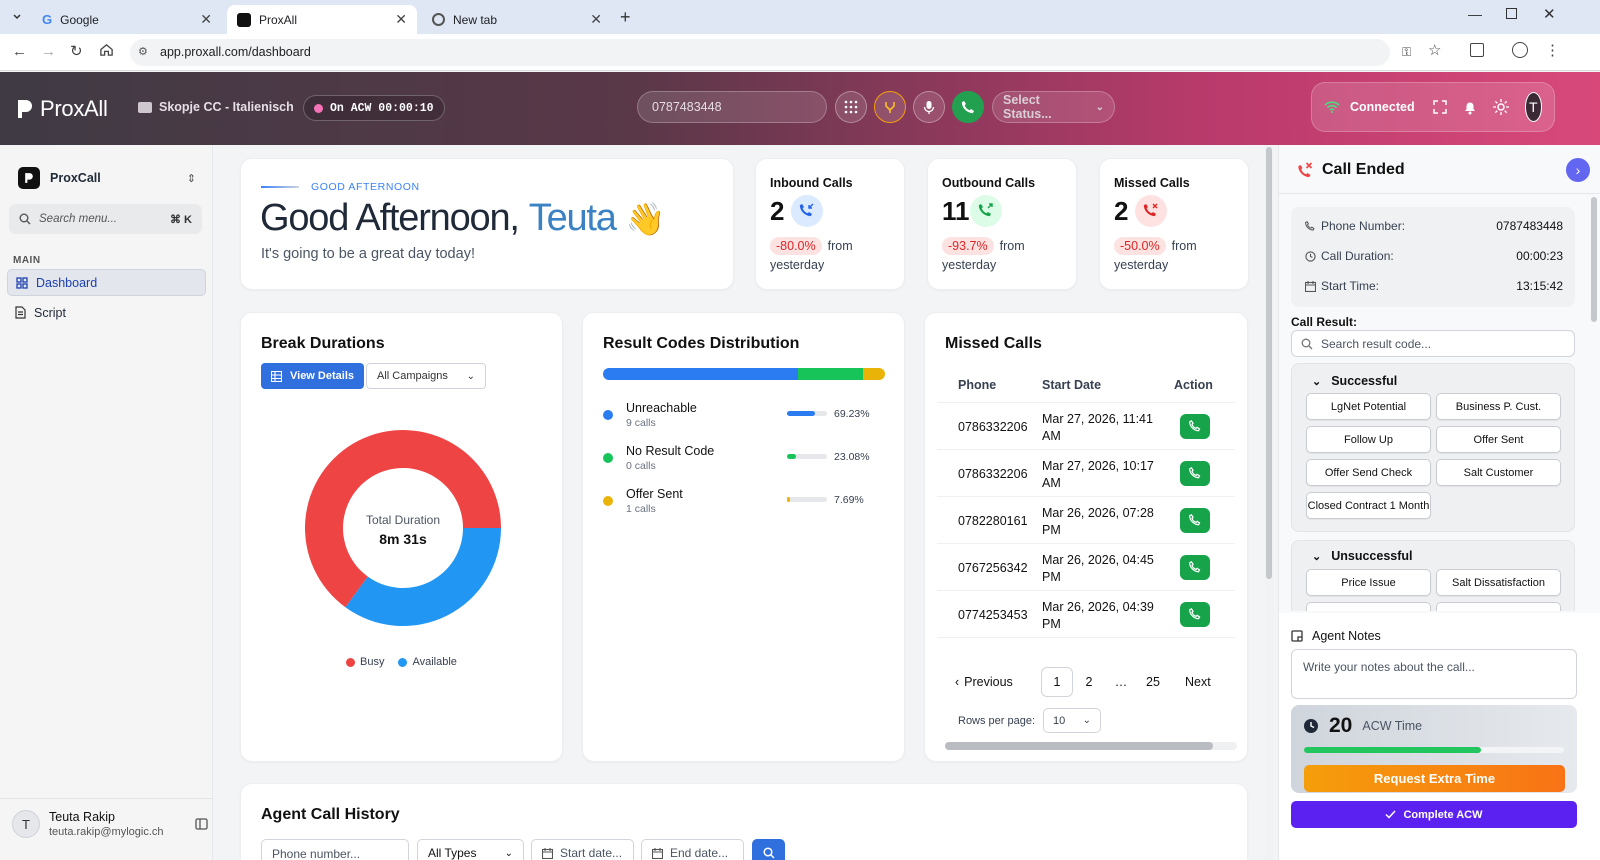  What do you see at coordinates (1354, 381) in the screenshot?
I see `successful-group-header: ⌄ Successful` at bounding box center [1354, 381].